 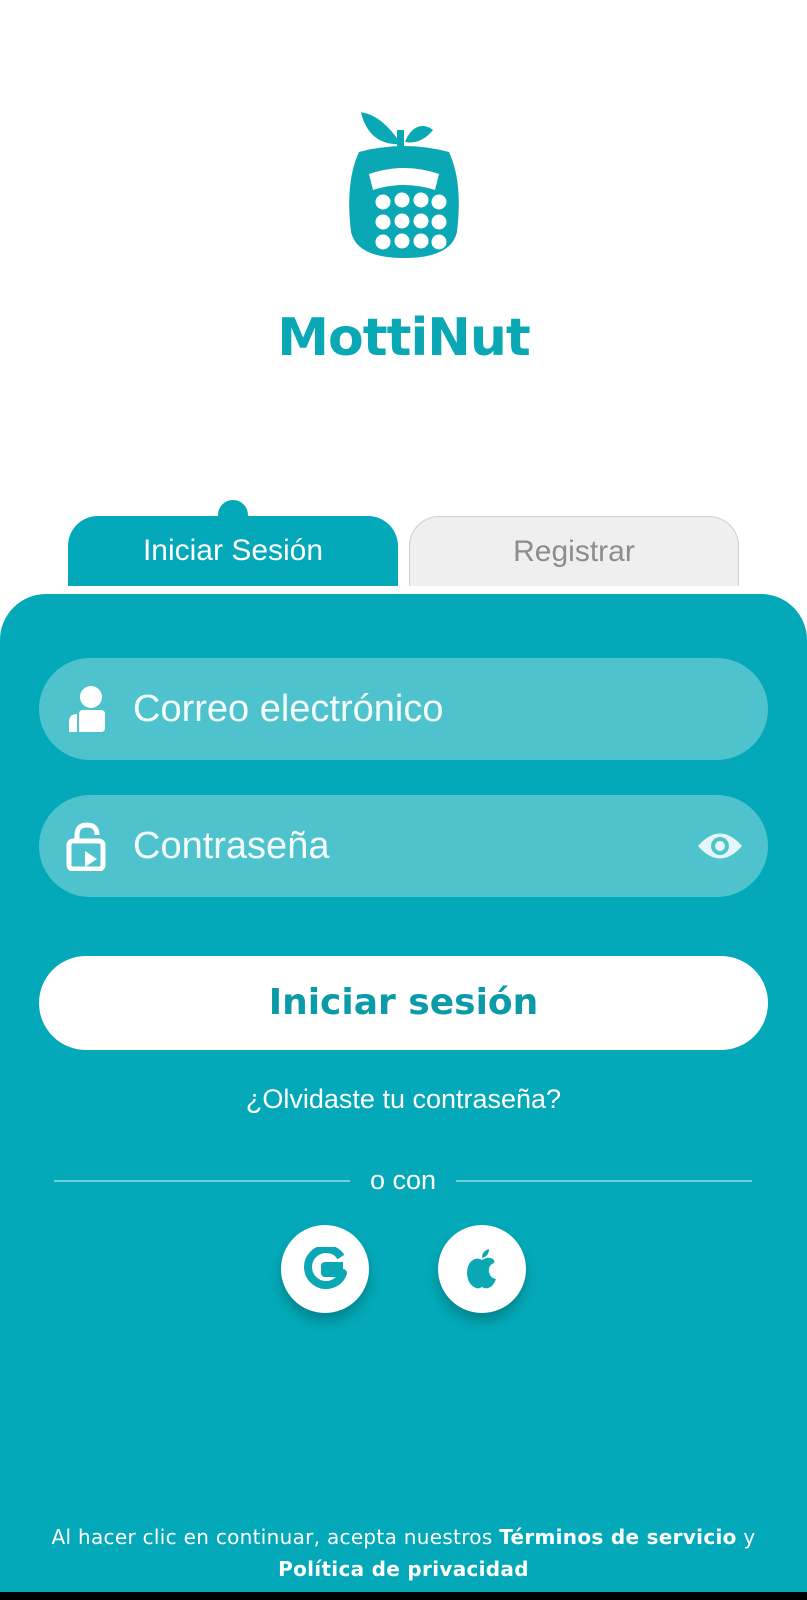 What do you see at coordinates (746, 1537) in the screenshot?
I see `legal-joiner: y` at bounding box center [746, 1537].